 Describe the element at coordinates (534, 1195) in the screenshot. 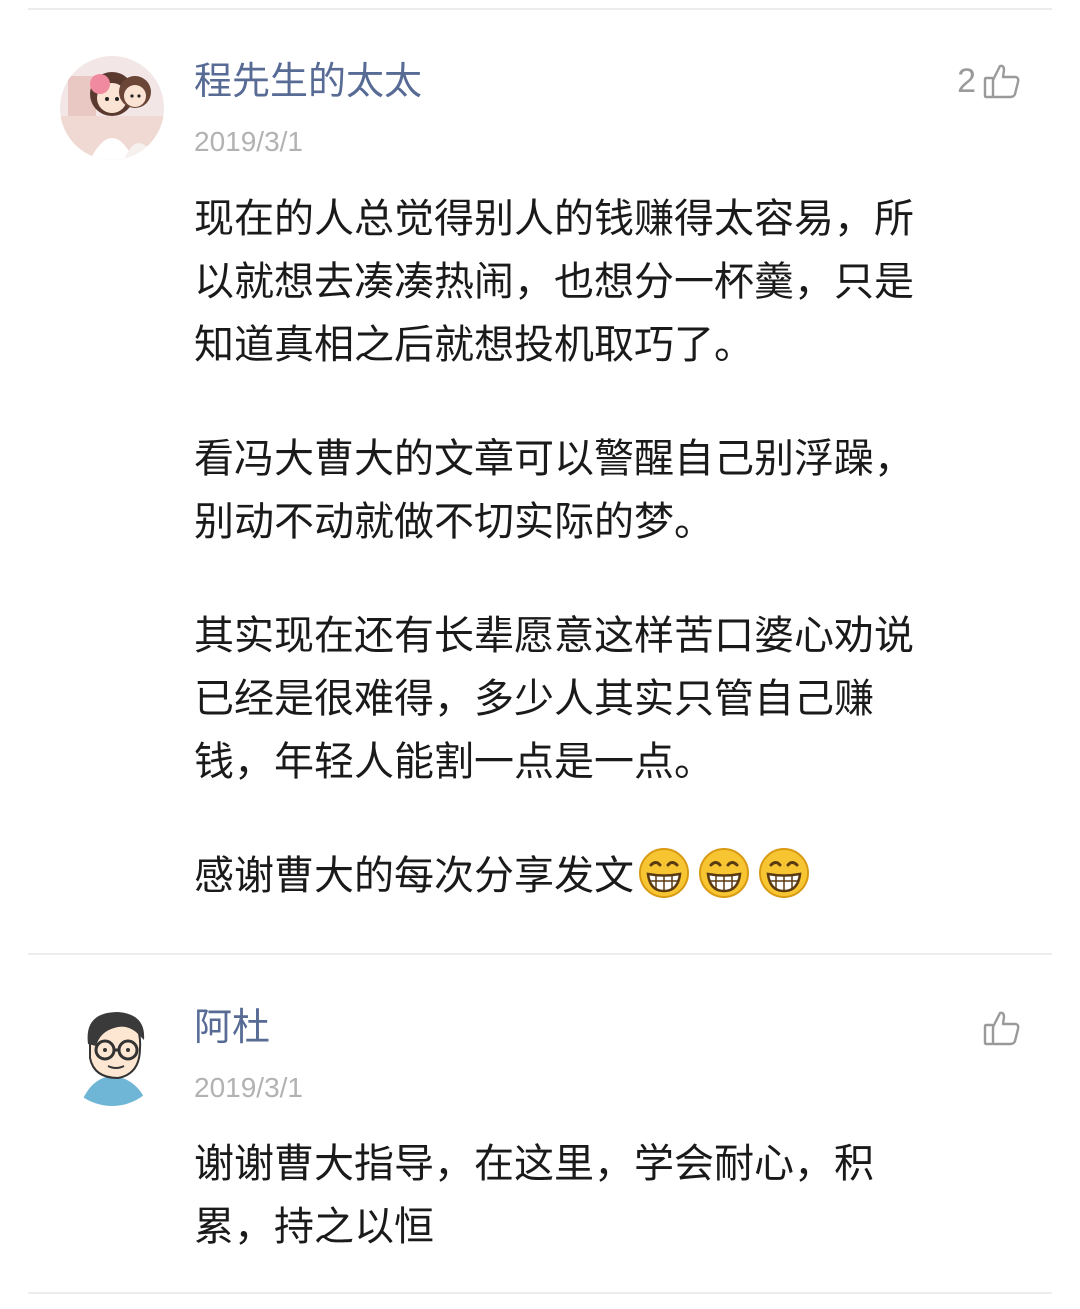

I see `comment-paragraph: 谢谢曹大指导，在这里，学会耐心，积 累，持之以恒` at that location.